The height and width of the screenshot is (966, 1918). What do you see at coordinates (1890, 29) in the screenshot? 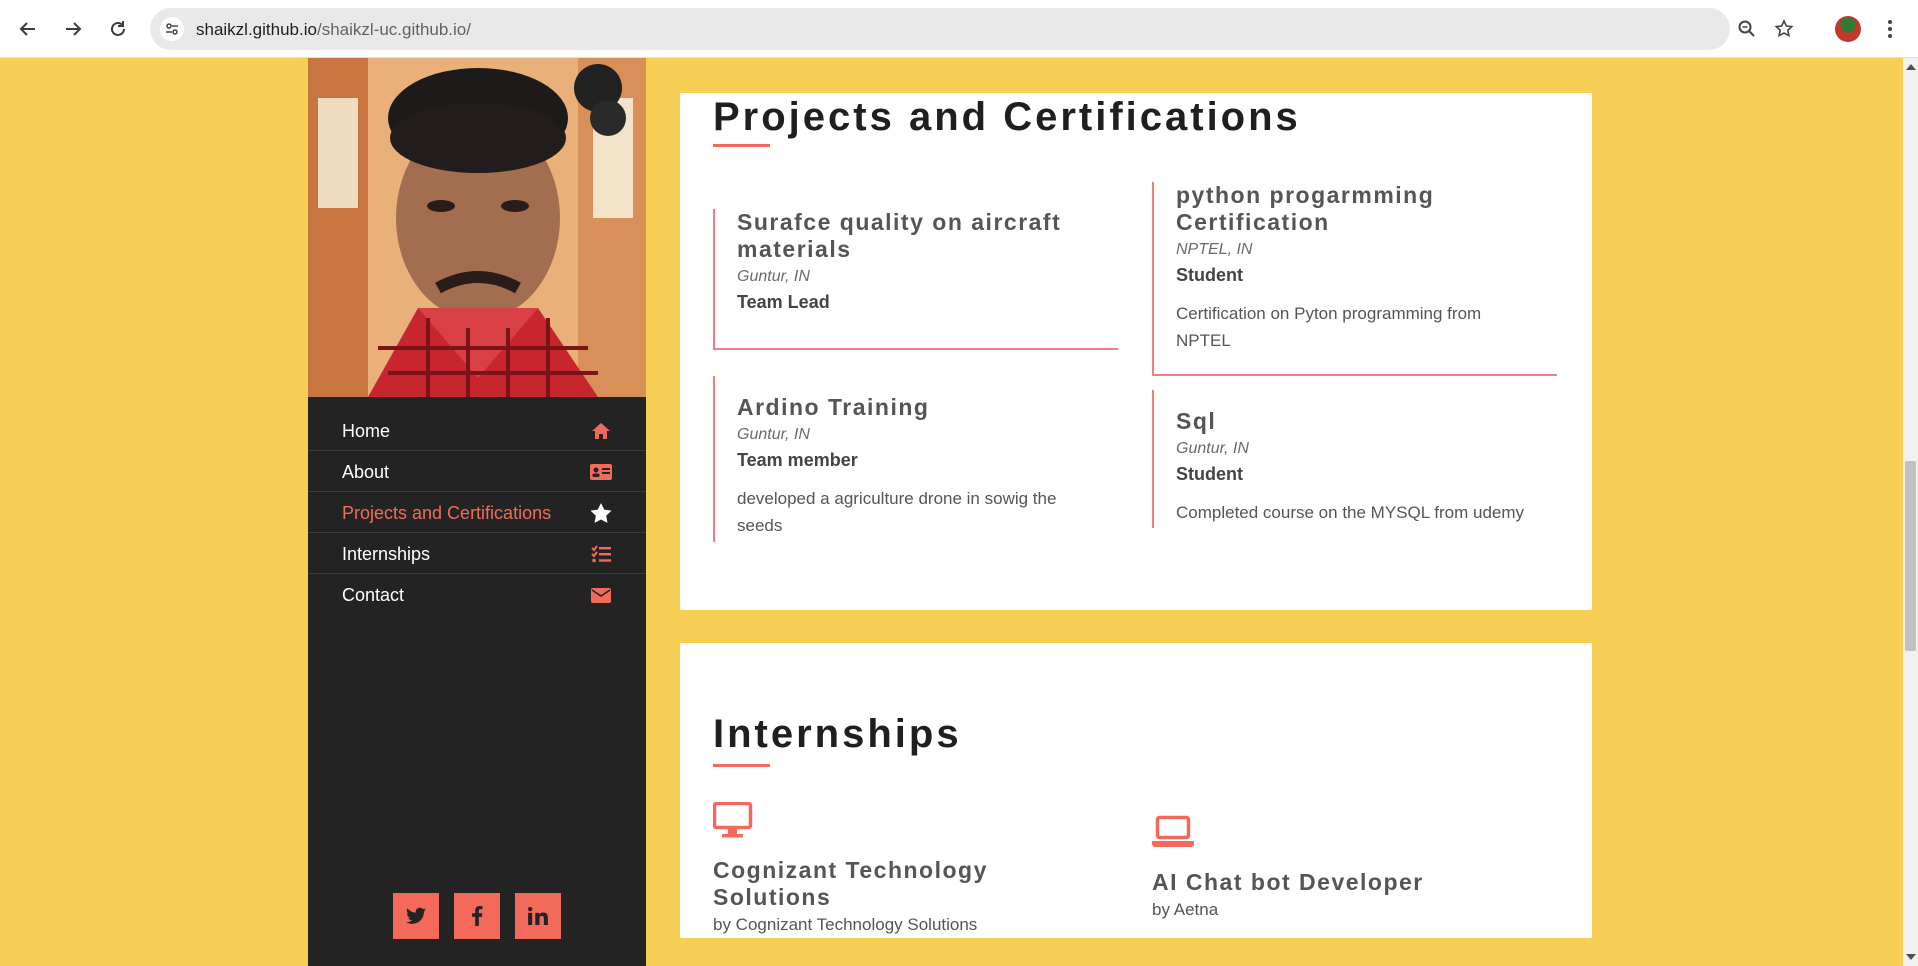
I see `more-menu-icon` at bounding box center [1890, 29].